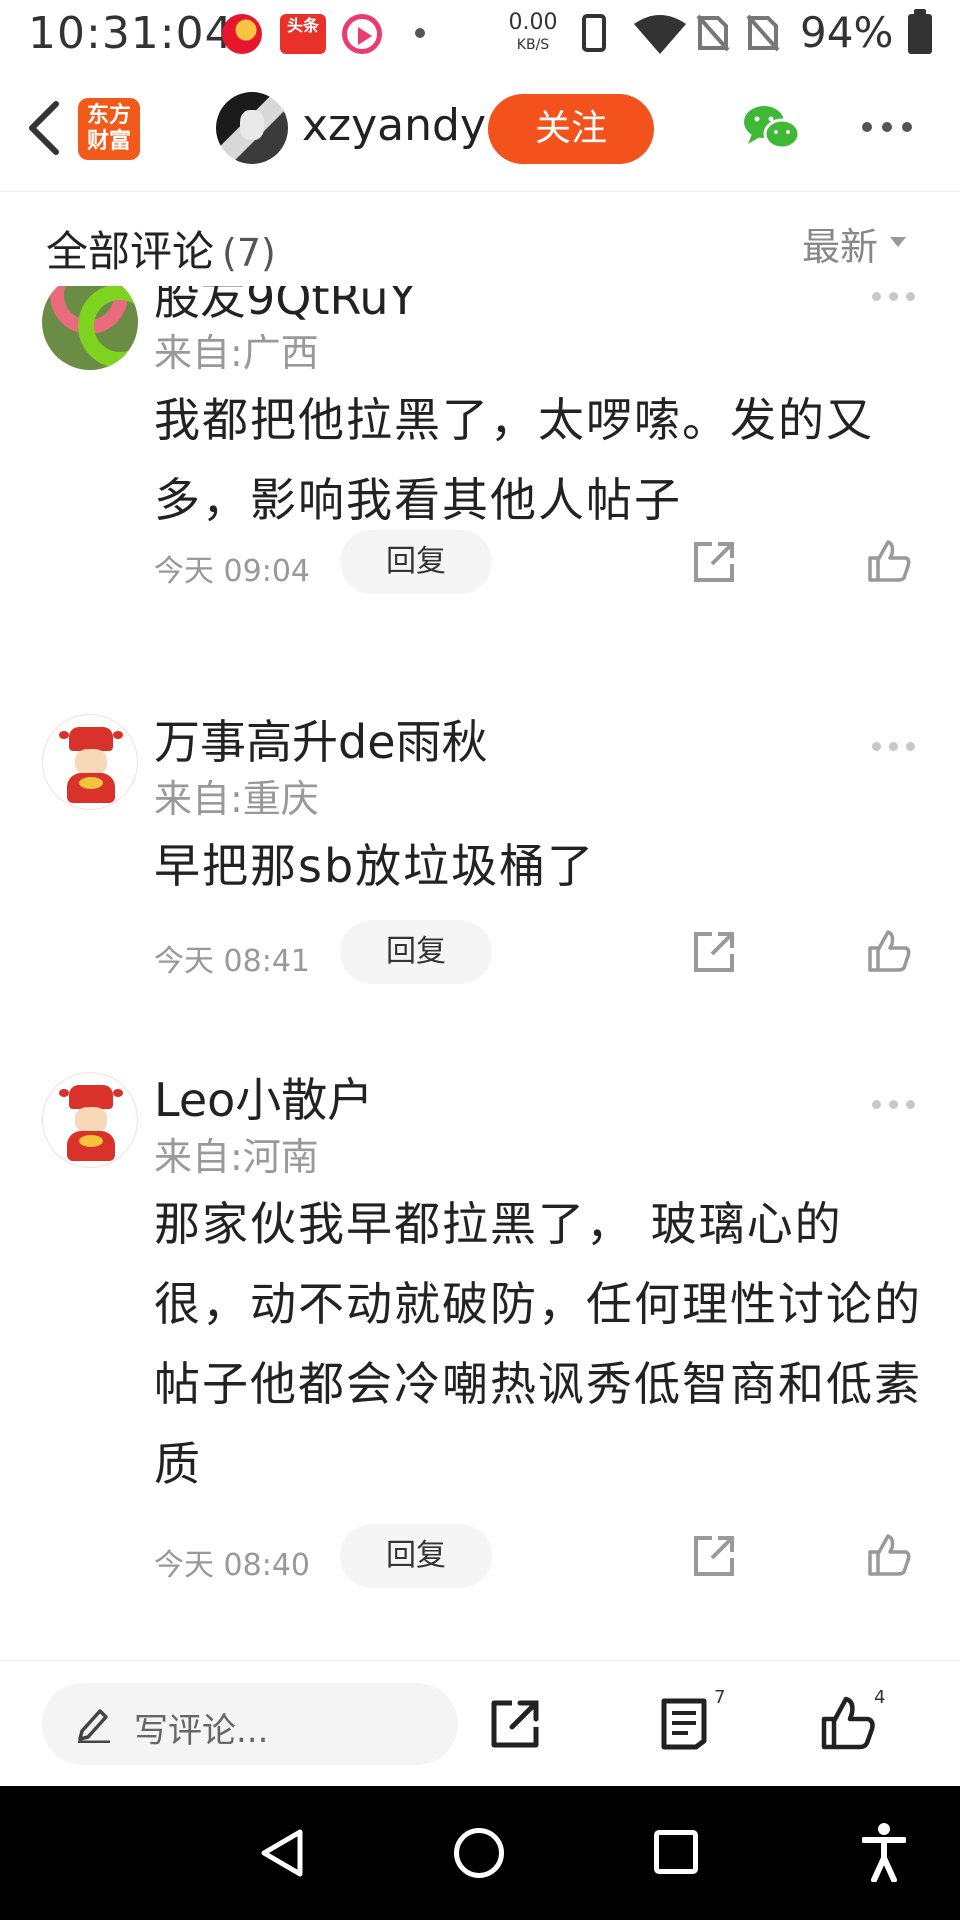 This screenshot has width=960, height=1920. Describe the element at coordinates (236, 353) in the screenshot. I see `commenter-location: 来自:广西` at that location.